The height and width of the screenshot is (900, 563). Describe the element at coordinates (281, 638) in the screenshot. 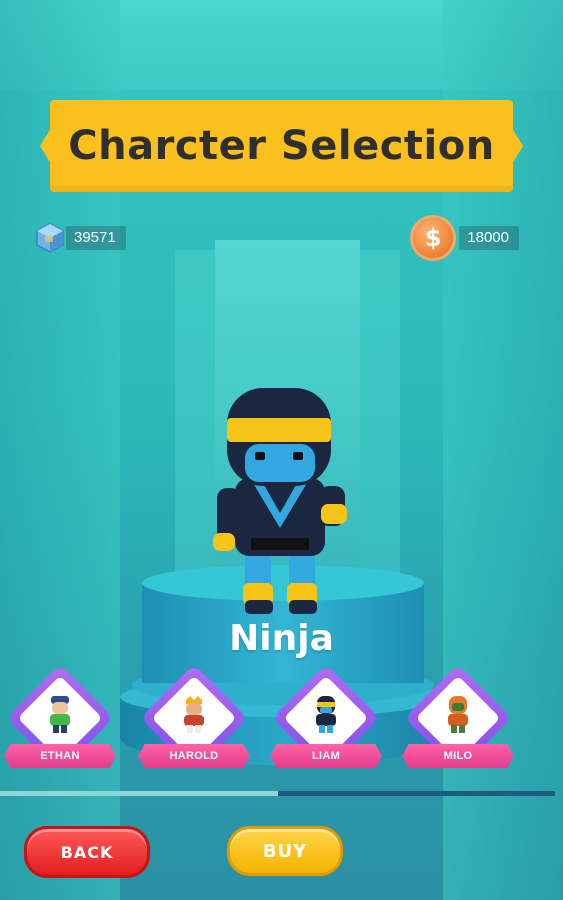

I see `selected-character-name: Ninja` at that location.